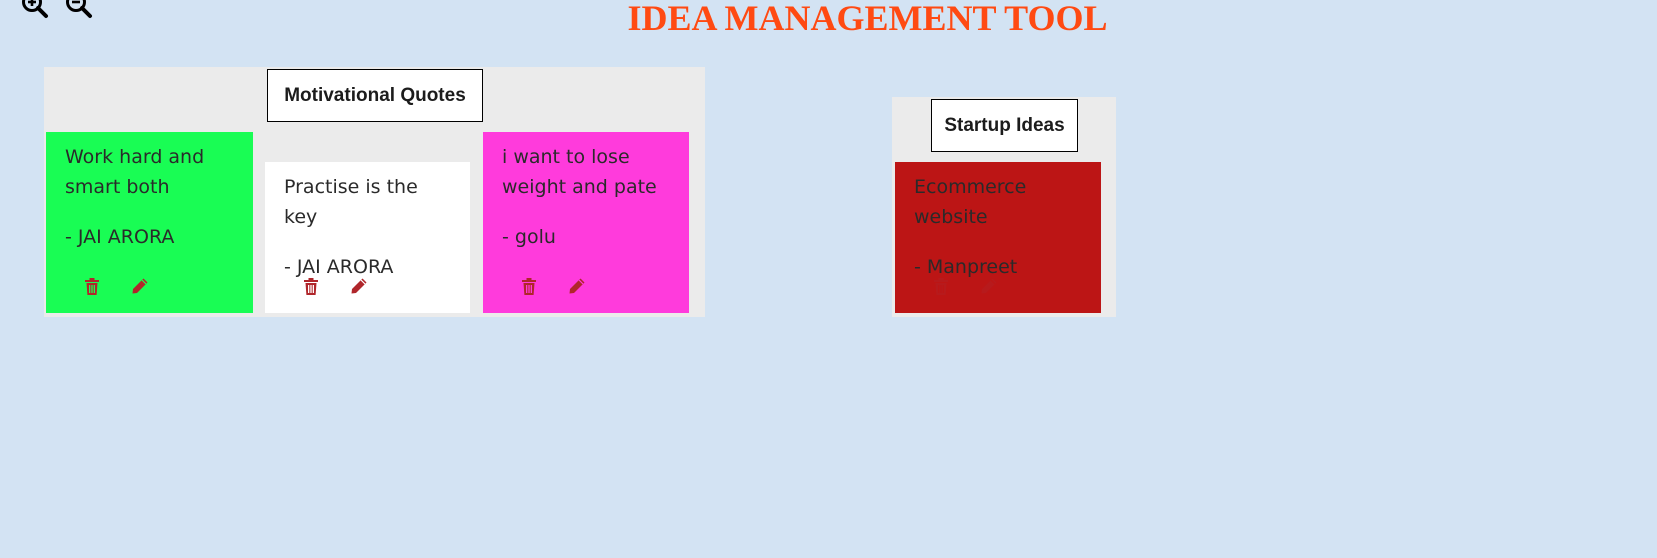 This screenshot has width=1657, height=558. What do you see at coordinates (970, 202) in the screenshot?
I see `note-text: Ecommerce website` at bounding box center [970, 202].